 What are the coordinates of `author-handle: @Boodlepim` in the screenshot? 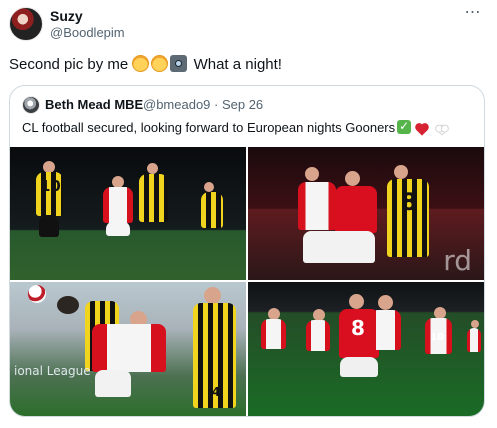 It's located at (87, 33).